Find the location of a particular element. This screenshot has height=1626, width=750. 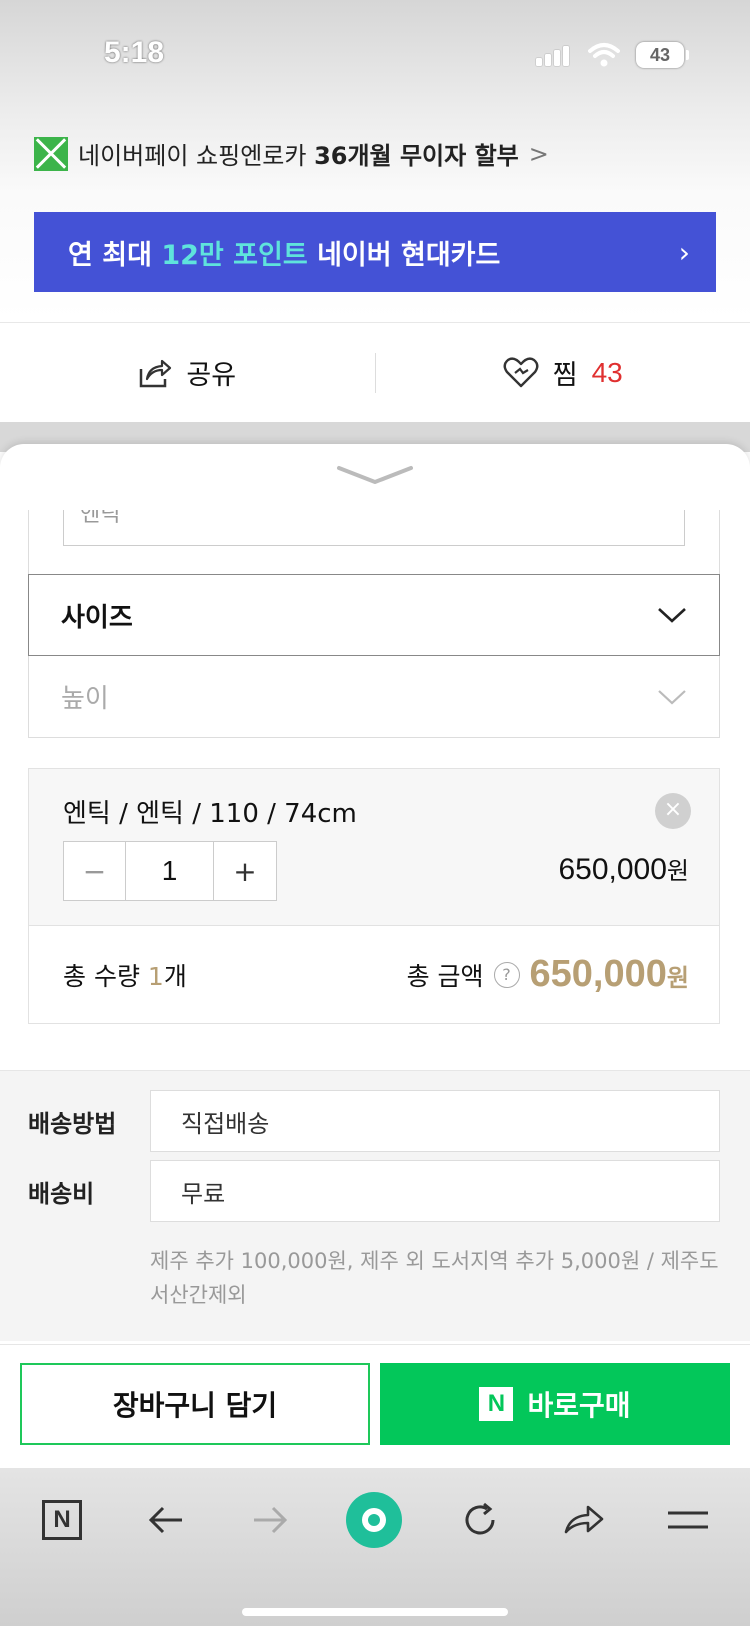

banner-suffix: 네이버 현대카드 is located at coordinates (404, 255).